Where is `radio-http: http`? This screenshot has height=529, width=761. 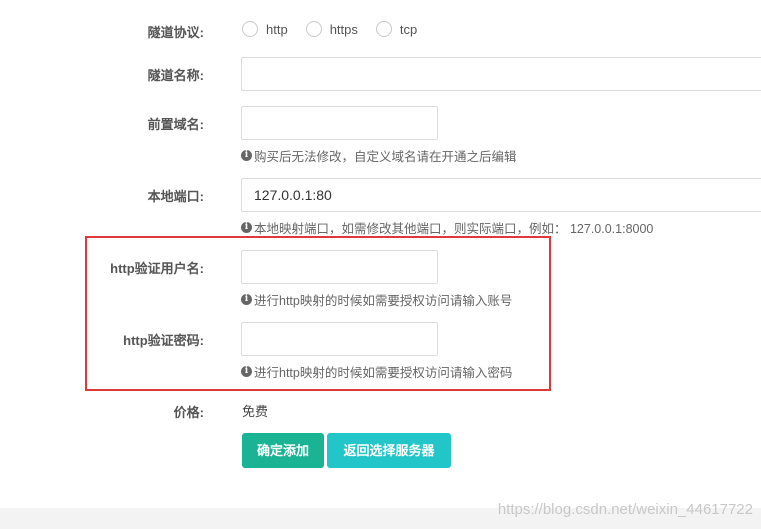 radio-http: http is located at coordinates (265, 29).